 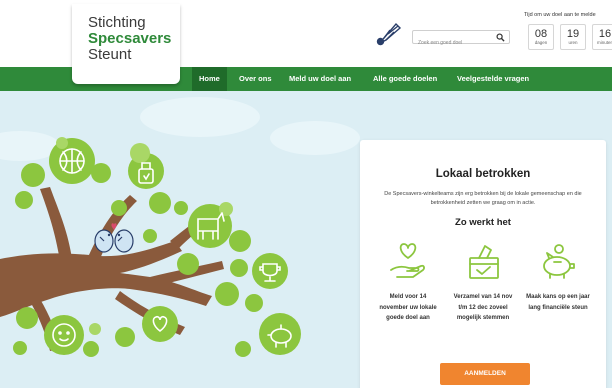 I want to click on countdown-unit: dagen, so click(x=541, y=42).